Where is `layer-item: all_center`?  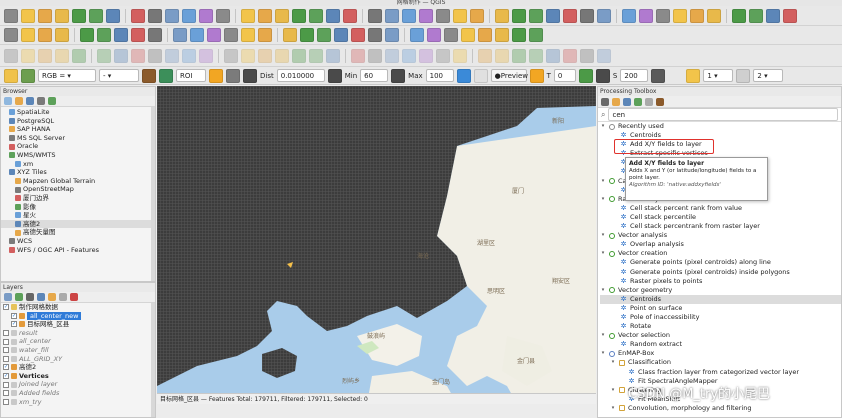
layer-item: all_center is located at coordinates (78, 341).